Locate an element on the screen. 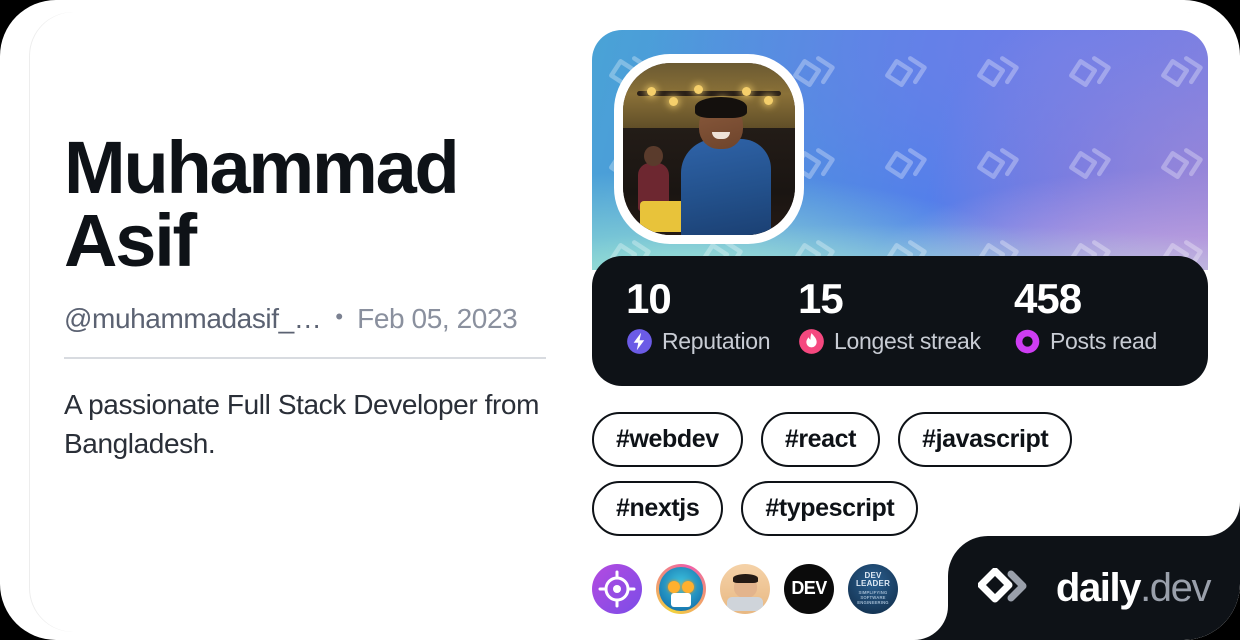 The image size is (1240, 640). target-icon is located at coordinates (617, 588).